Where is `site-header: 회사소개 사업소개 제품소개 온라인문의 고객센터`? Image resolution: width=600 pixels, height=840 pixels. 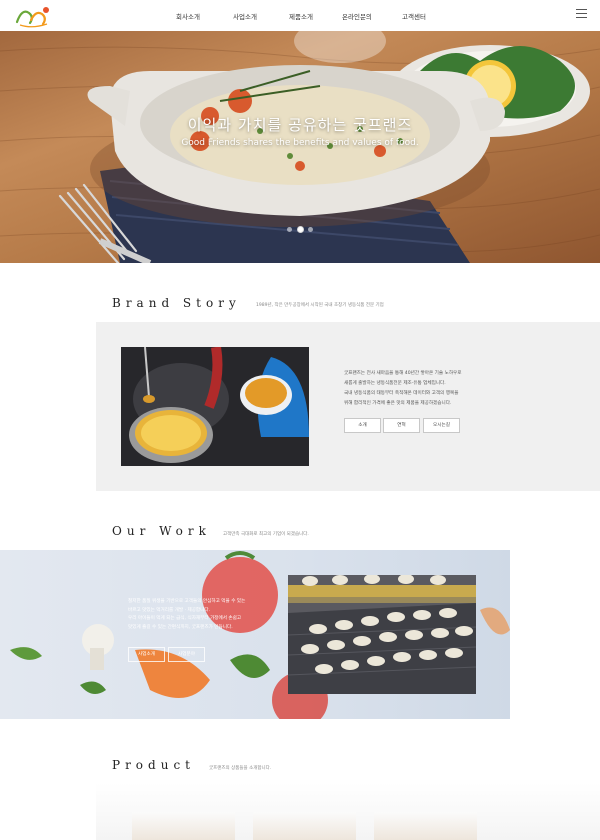 site-header: 회사소개 사업소개 제품소개 온라인문의 고객센터 is located at coordinates (300, 15).